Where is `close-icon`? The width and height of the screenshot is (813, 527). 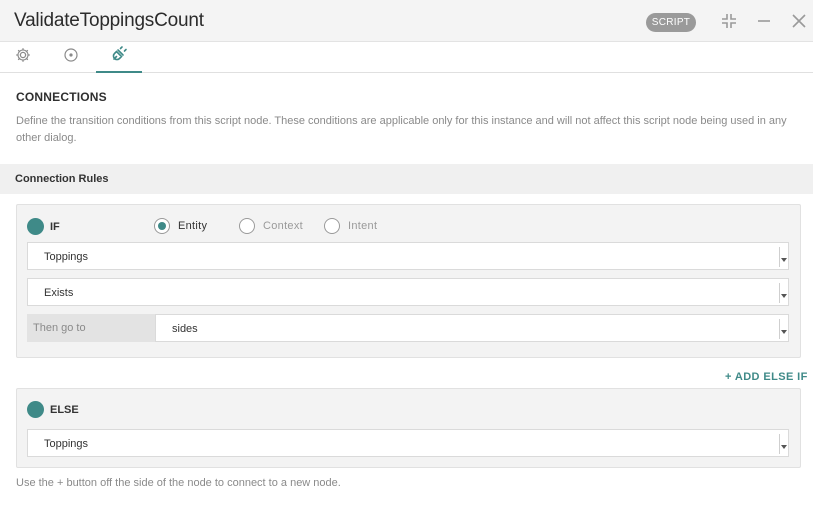 close-icon is located at coordinates (799, 21).